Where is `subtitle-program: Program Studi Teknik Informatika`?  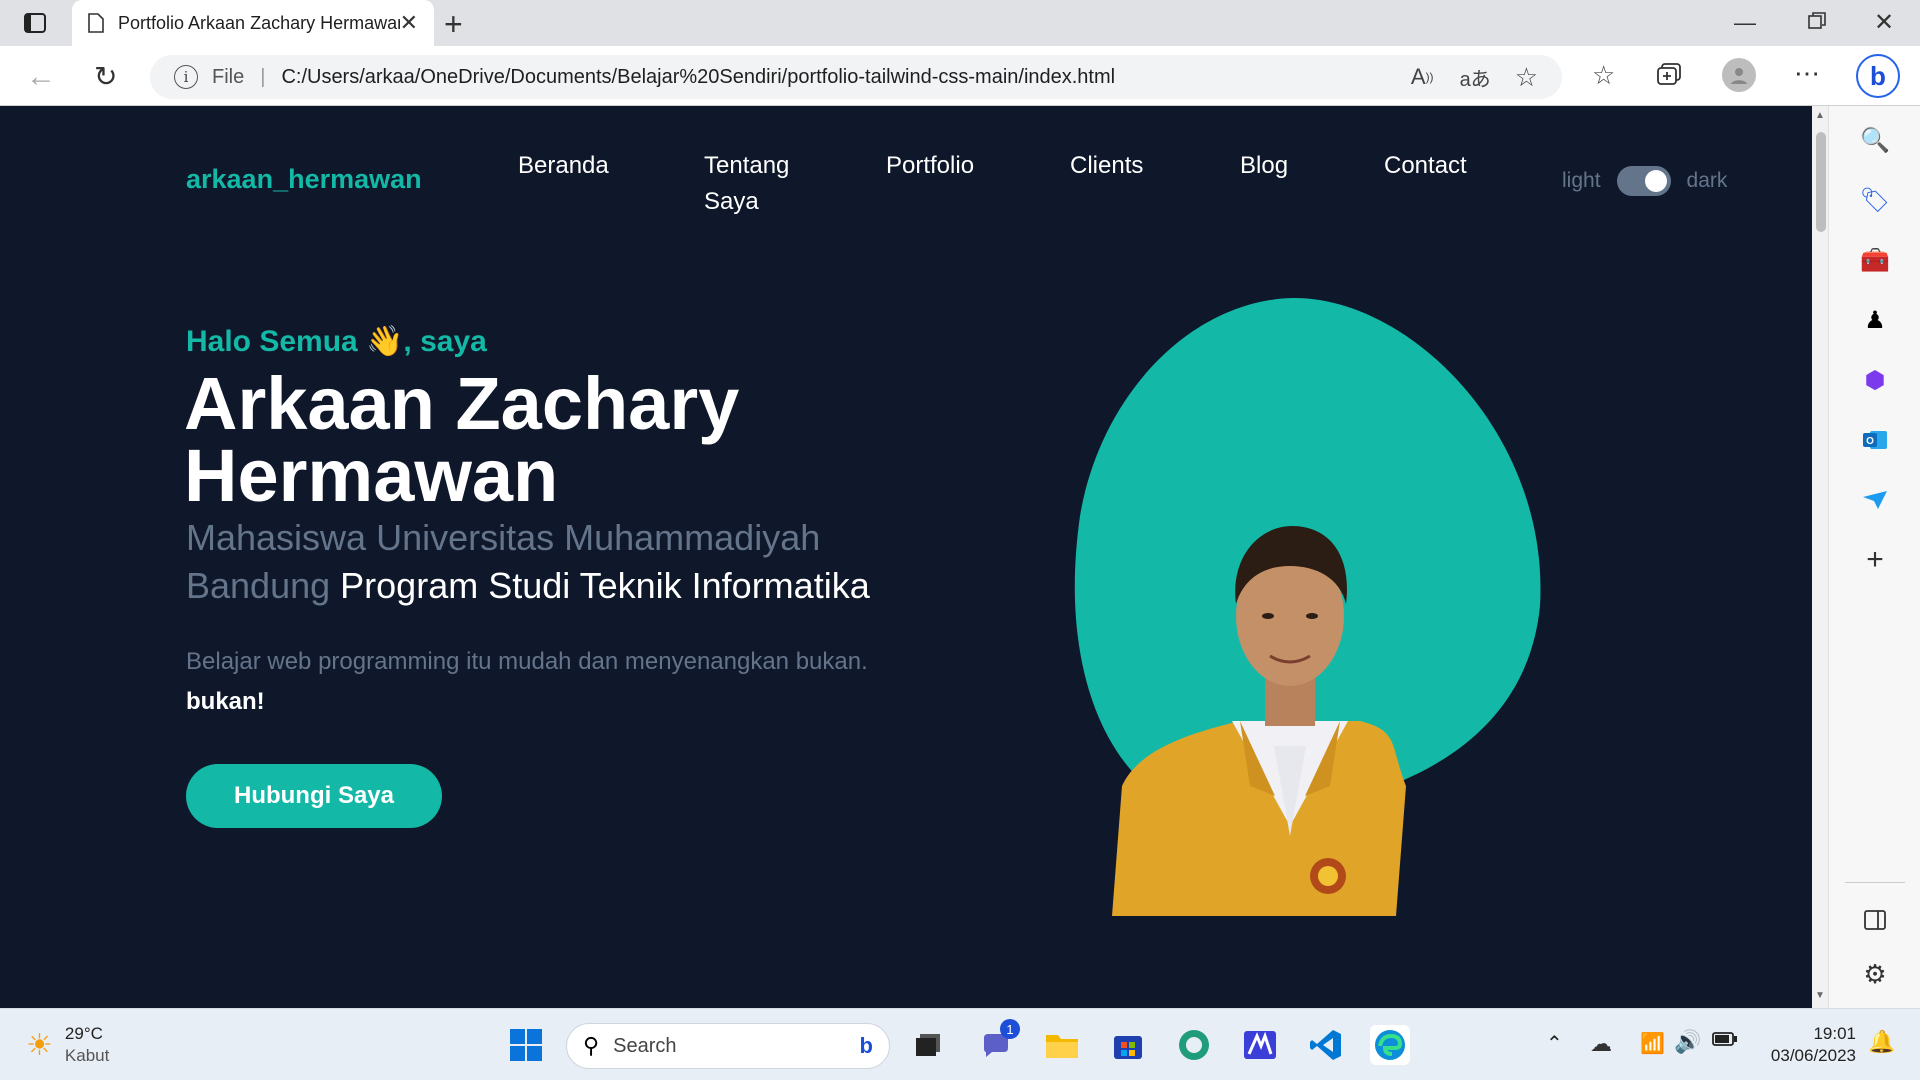 subtitle-program: Program Studi Teknik Informatika is located at coordinates (605, 585).